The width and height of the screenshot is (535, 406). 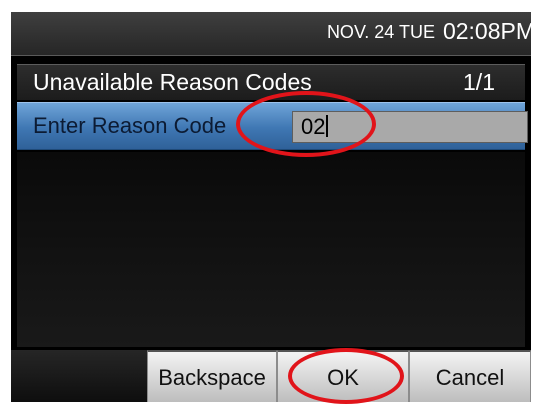 What do you see at coordinates (410, 127) in the screenshot?
I see `reason-code-input: 02` at bounding box center [410, 127].